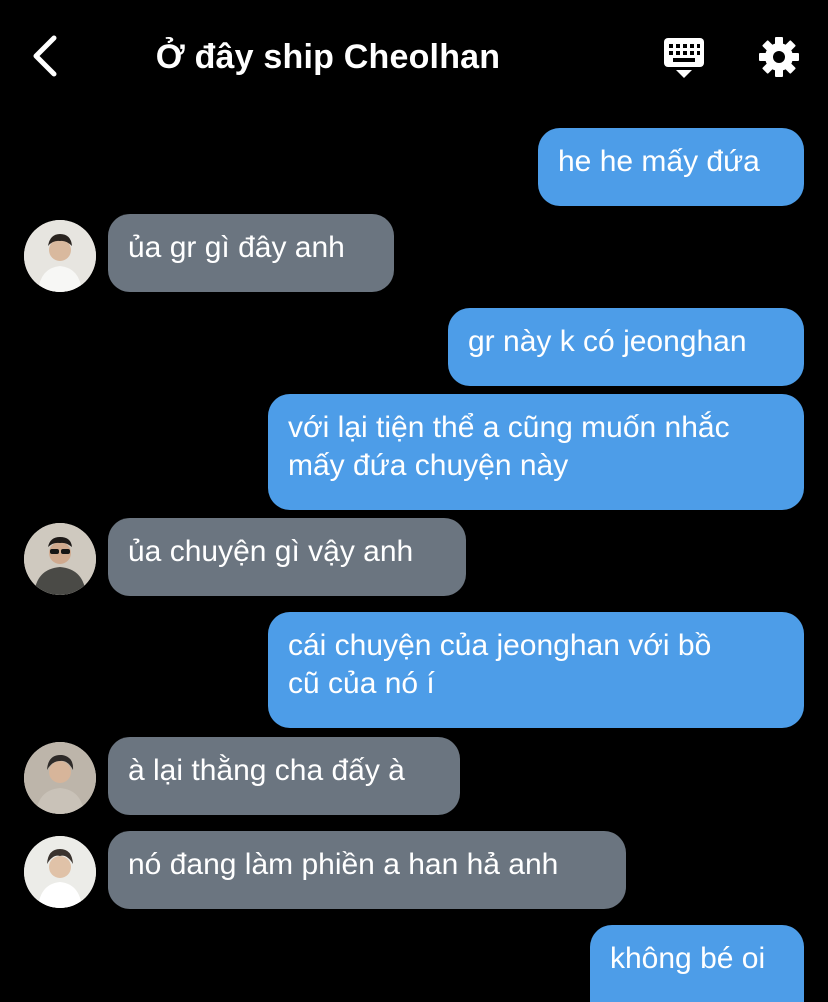 This screenshot has width=828, height=1002. Describe the element at coordinates (607, 341) in the screenshot. I see `message-text-line: gr này k có jeonghan` at that location.